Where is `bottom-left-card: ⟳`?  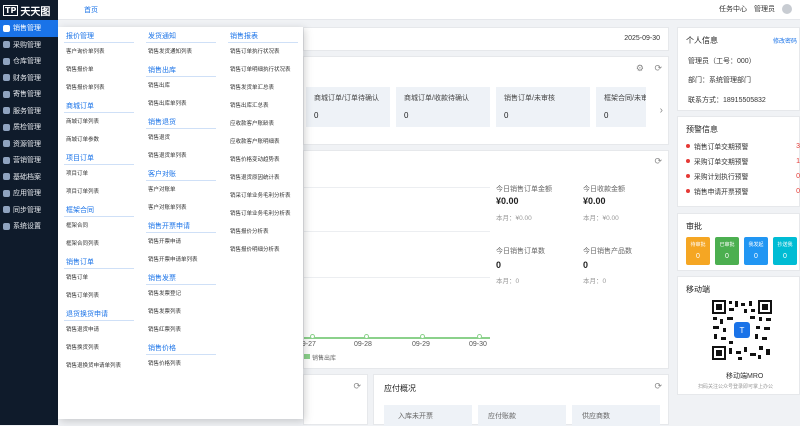
bottom-left-card: ⟳ is located at coordinates (335, 399).